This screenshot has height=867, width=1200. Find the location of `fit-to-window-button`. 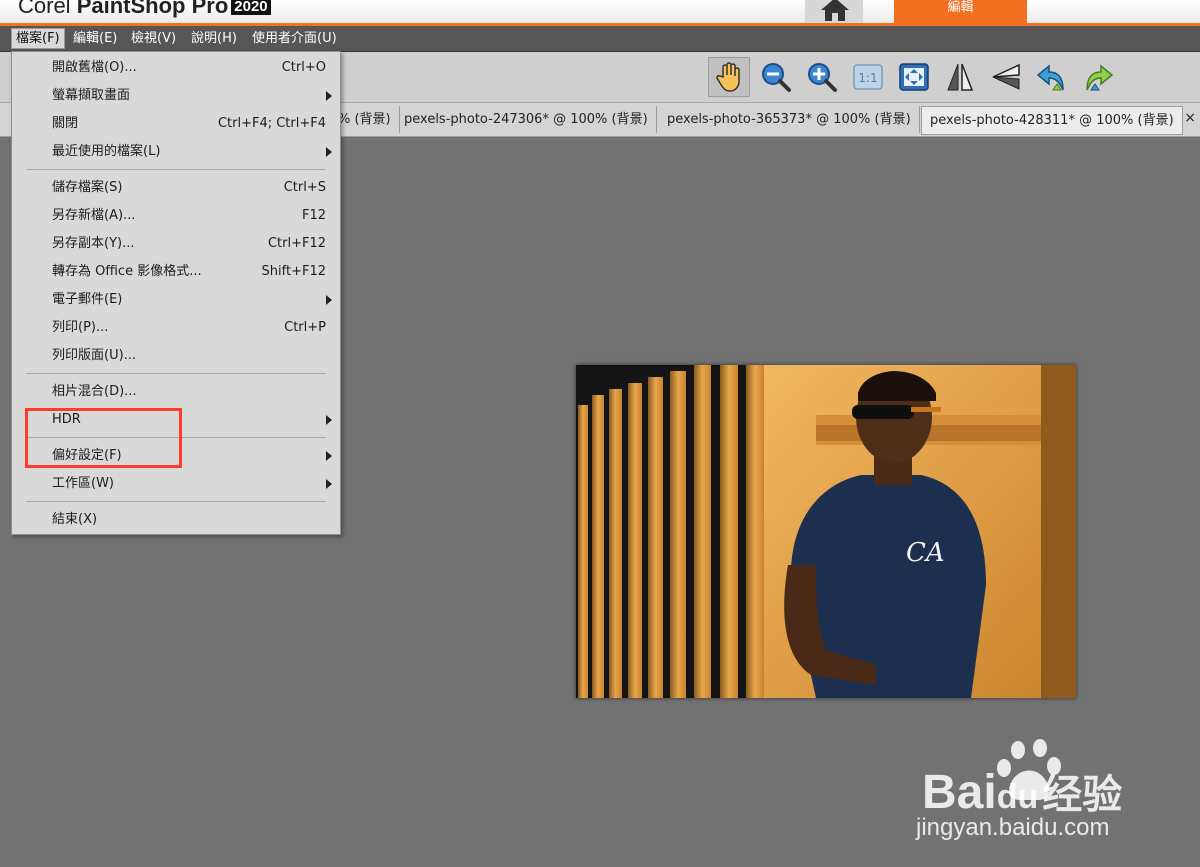

fit-to-window-button is located at coordinates (914, 77).